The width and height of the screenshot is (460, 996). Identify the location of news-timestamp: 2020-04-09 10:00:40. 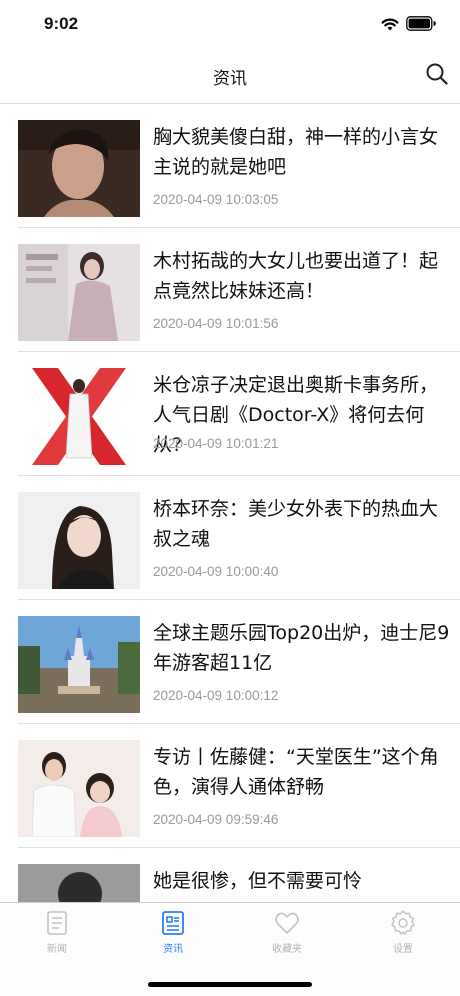
(216, 571).